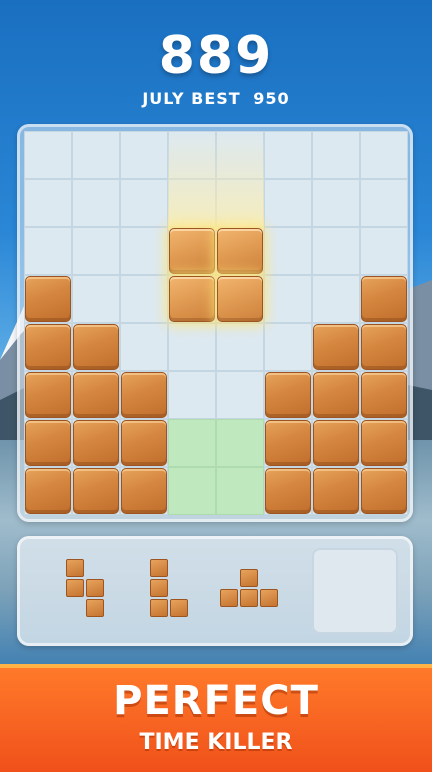 Image resolution: width=432 pixels, height=772 pixels. I want to click on banner-headline: PERFECT, so click(216, 701).